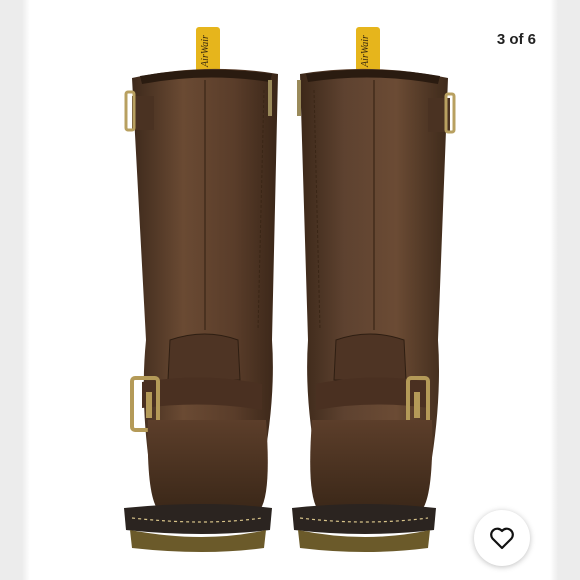  I want to click on brand-tag-right: AirWair, so click(365, 51).